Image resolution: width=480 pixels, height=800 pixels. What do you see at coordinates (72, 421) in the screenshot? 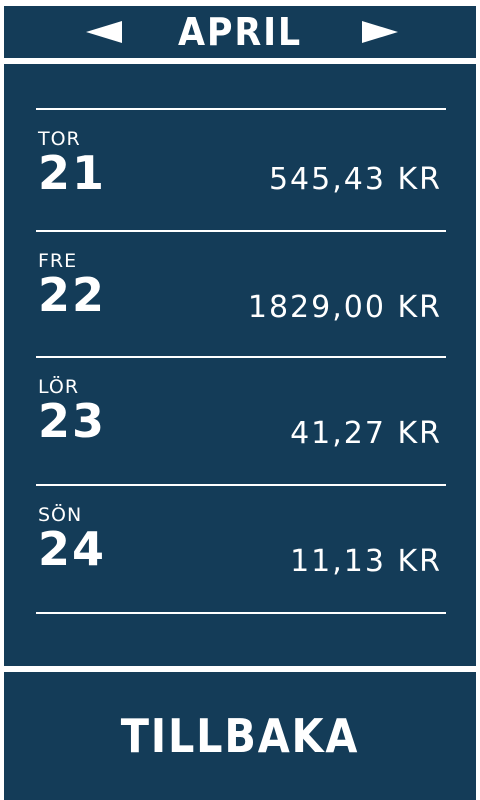
I see `day-number: 23` at bounding box center [72, 421].